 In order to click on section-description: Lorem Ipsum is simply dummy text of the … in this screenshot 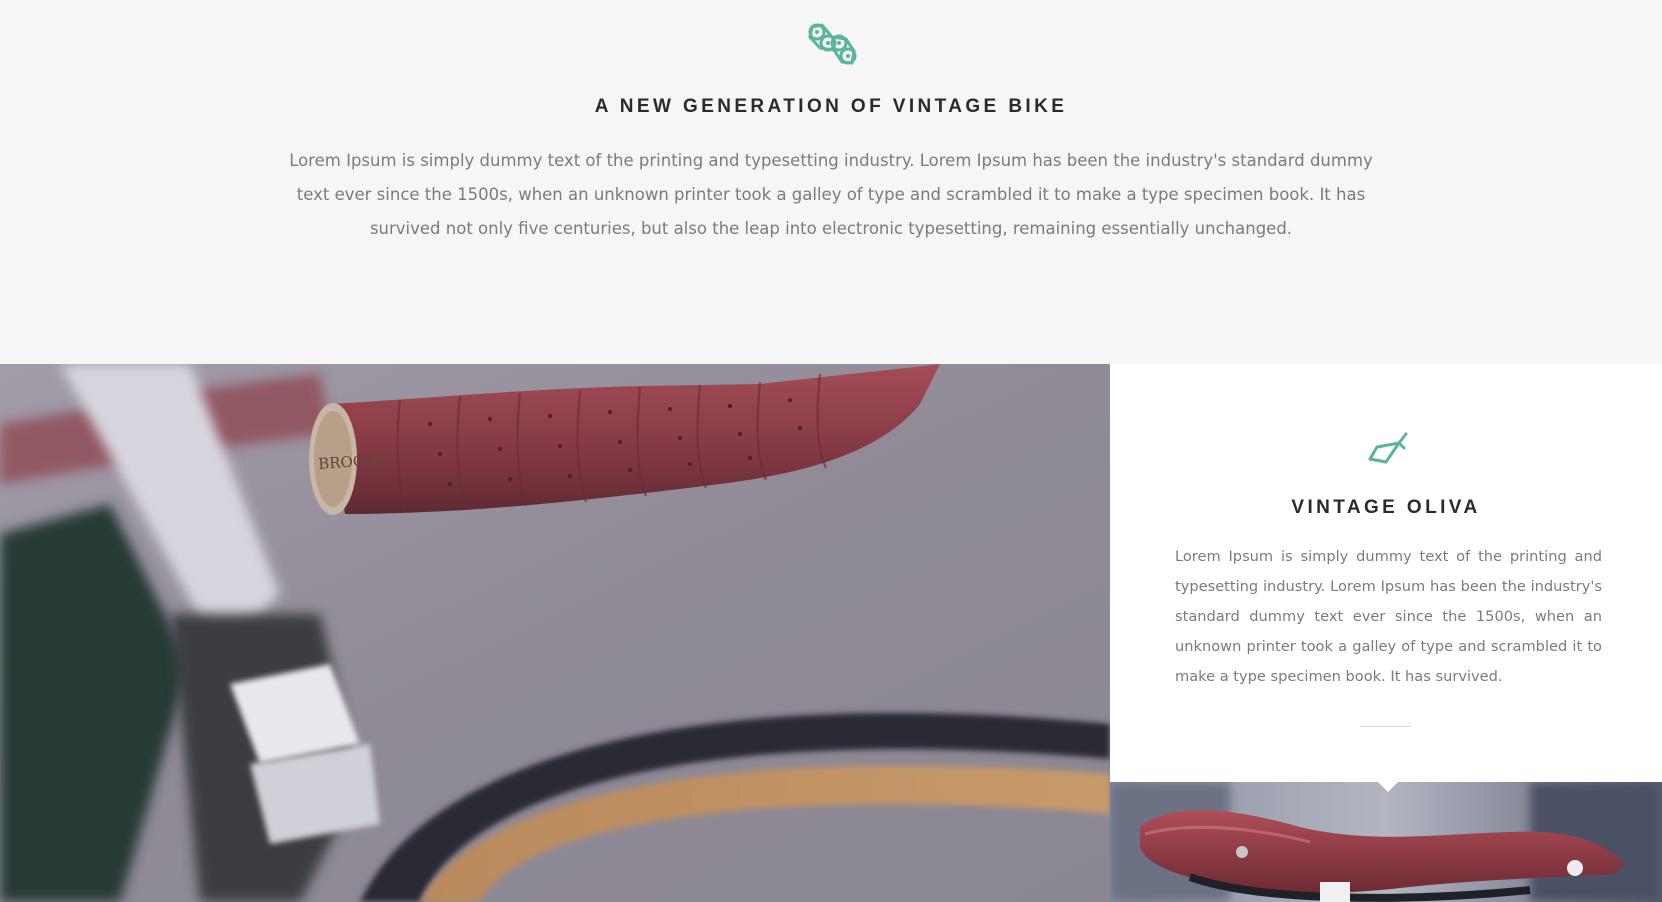, I will do `click(831, 194)`.